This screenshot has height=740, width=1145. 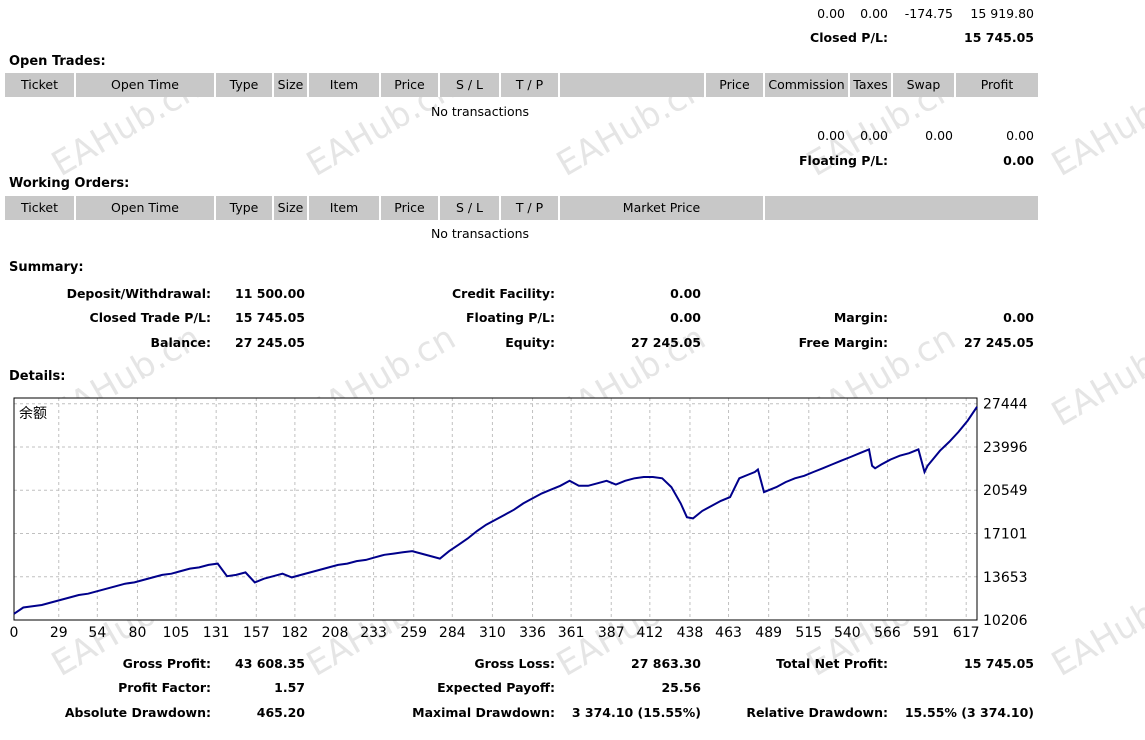 What do you see at coordinates (768, 633) in the screenshot?
I see `x-tick-label: 489` at bounding box center [768, 633].